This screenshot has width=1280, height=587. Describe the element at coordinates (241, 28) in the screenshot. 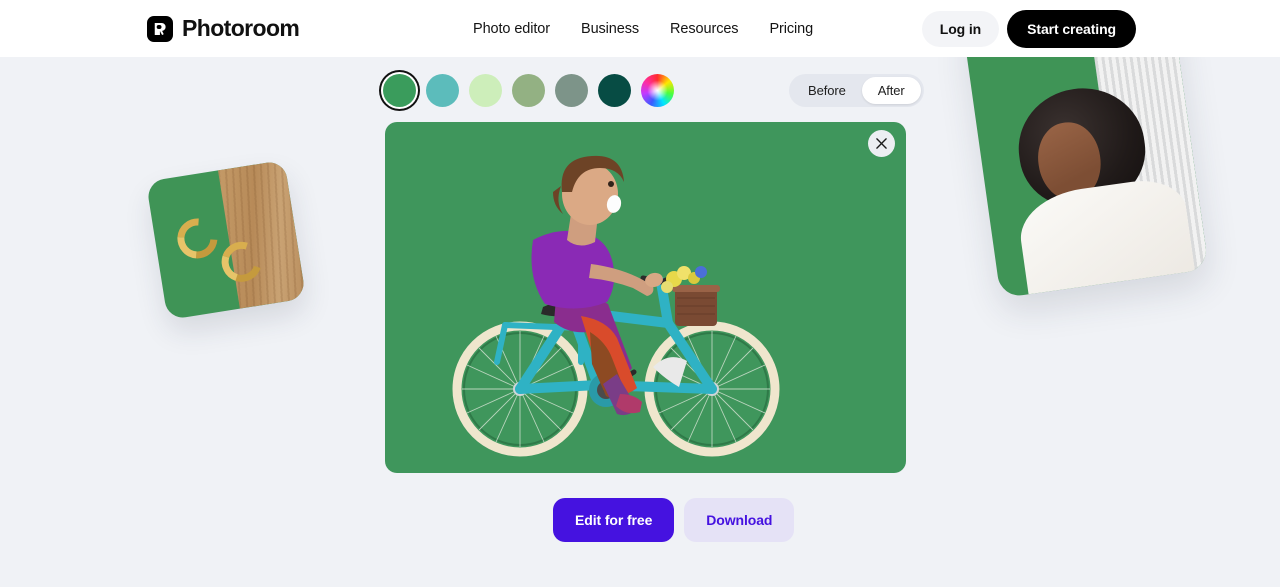

I see `brand-name: Photoroom` at that location.